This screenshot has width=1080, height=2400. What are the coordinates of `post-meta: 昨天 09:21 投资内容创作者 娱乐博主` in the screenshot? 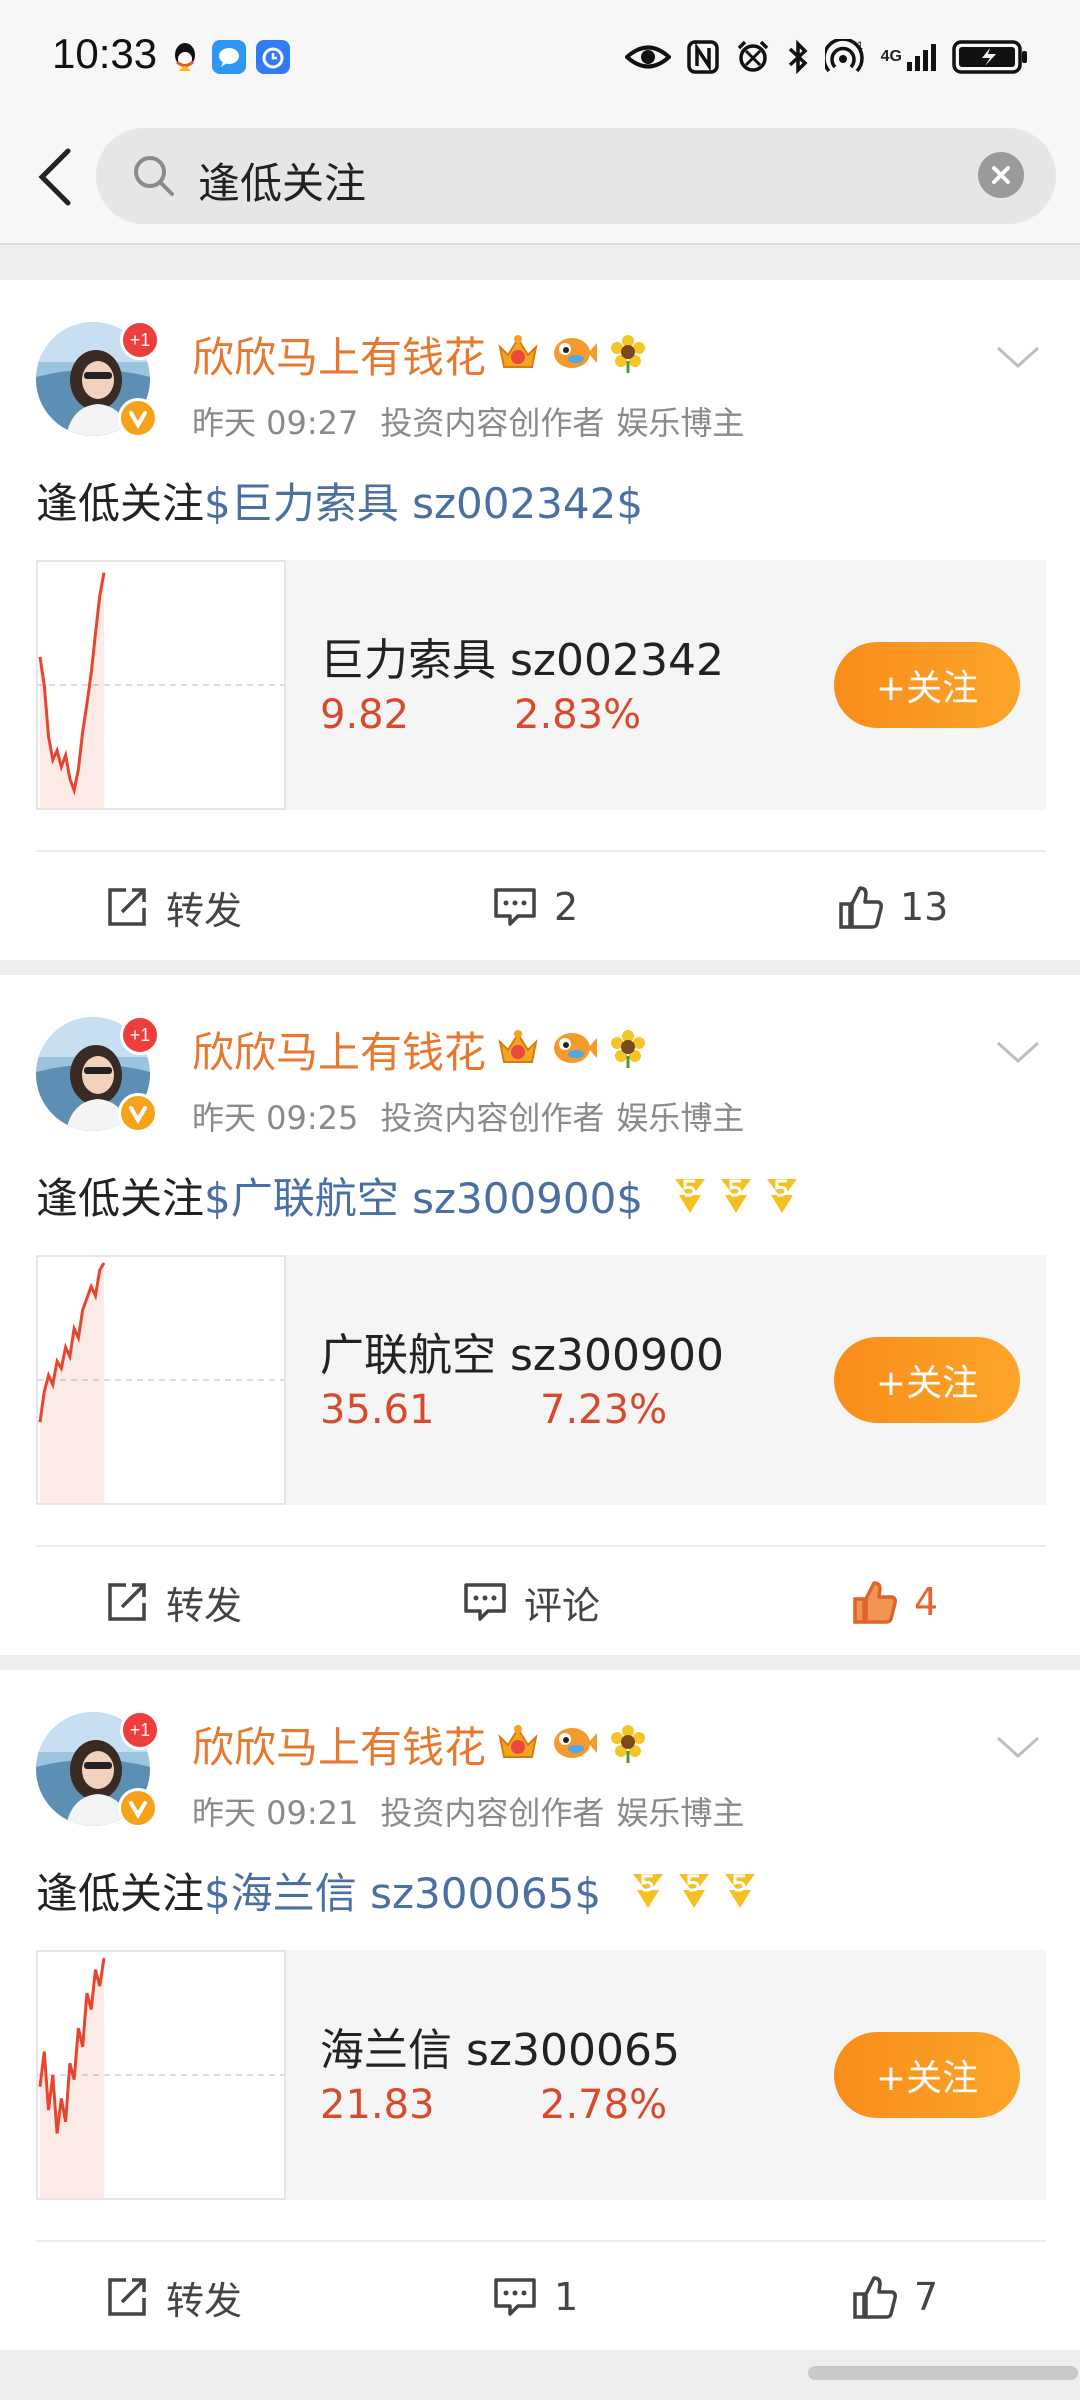 It's located at (468, 1811).